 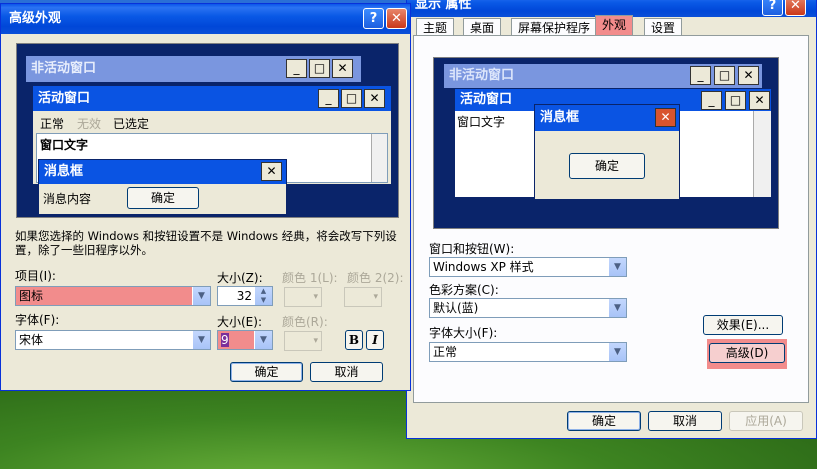 I want to click on menu-selected: 已选定, so click(x=131, y=124).